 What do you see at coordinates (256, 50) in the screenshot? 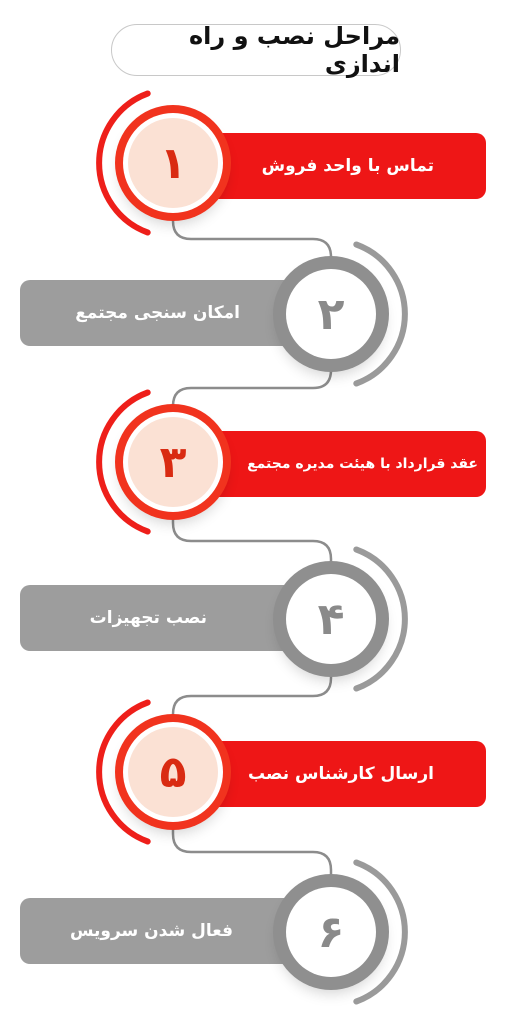
I see `page-title: مراحل نصب و راه اندازی` at bounding box center [256, 50].